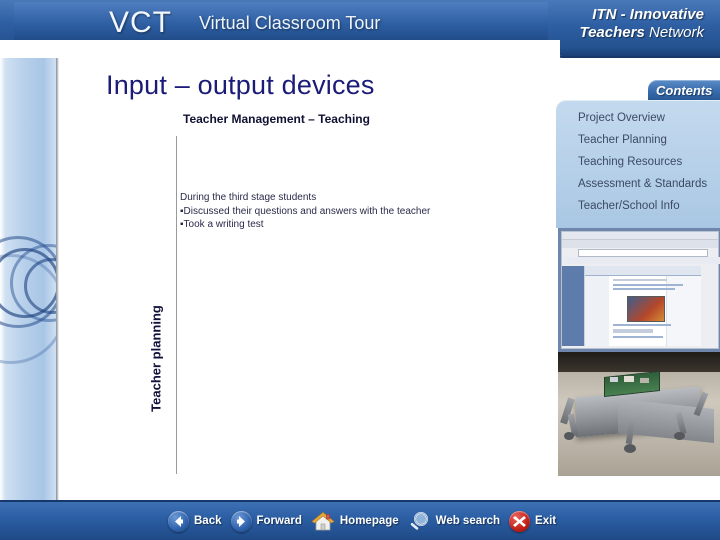 Image resolution: width=720 pixels, height=540 pixels. Describe the element at coordinates (360, 501) in the screenshot. I see `bottom-bar-edge` at that location.